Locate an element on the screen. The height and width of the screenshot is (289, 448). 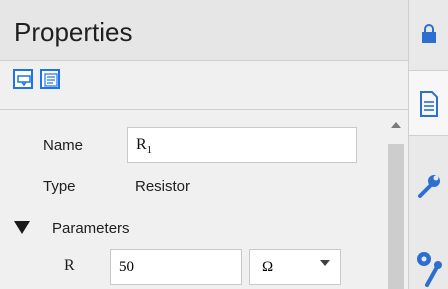
parameter-r-value: 50 is located at coordinates (126, 267).